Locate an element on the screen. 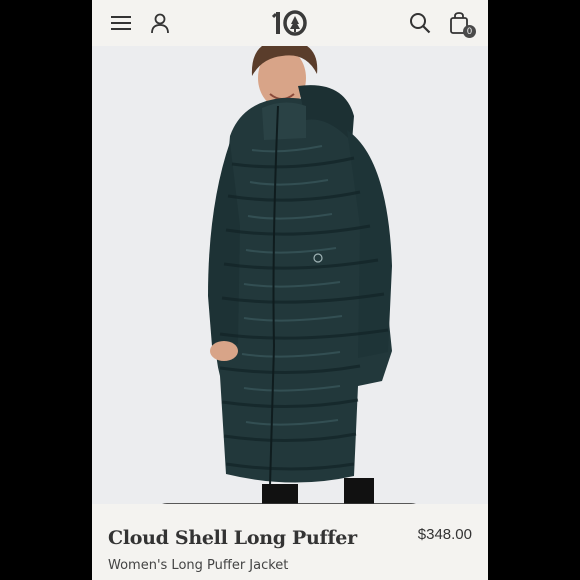  tentree-logo is located at coordinates (289, 23).